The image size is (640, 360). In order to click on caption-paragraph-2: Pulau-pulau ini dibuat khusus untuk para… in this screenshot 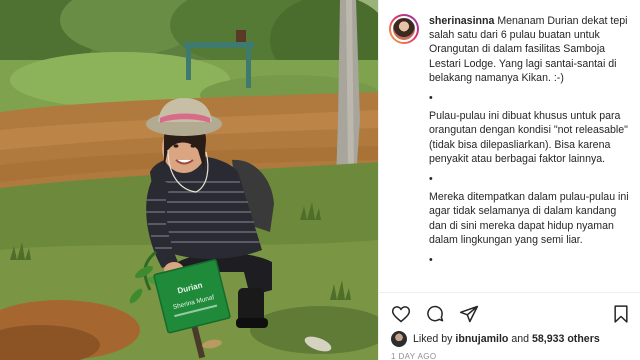, I will do `click(528, 137)`.